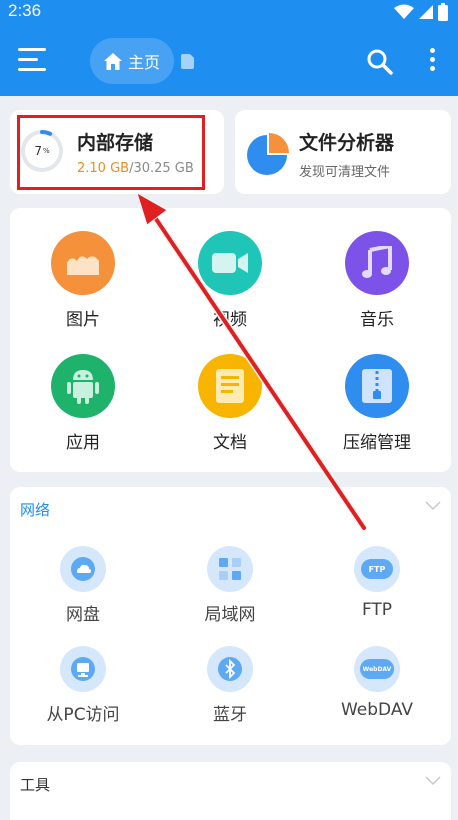 The height and width of the screenshot is (820, 458). What do you see at coordinates (380, 62) in the screenshot?
I see `search-icon` at bounding box center [380, 62].